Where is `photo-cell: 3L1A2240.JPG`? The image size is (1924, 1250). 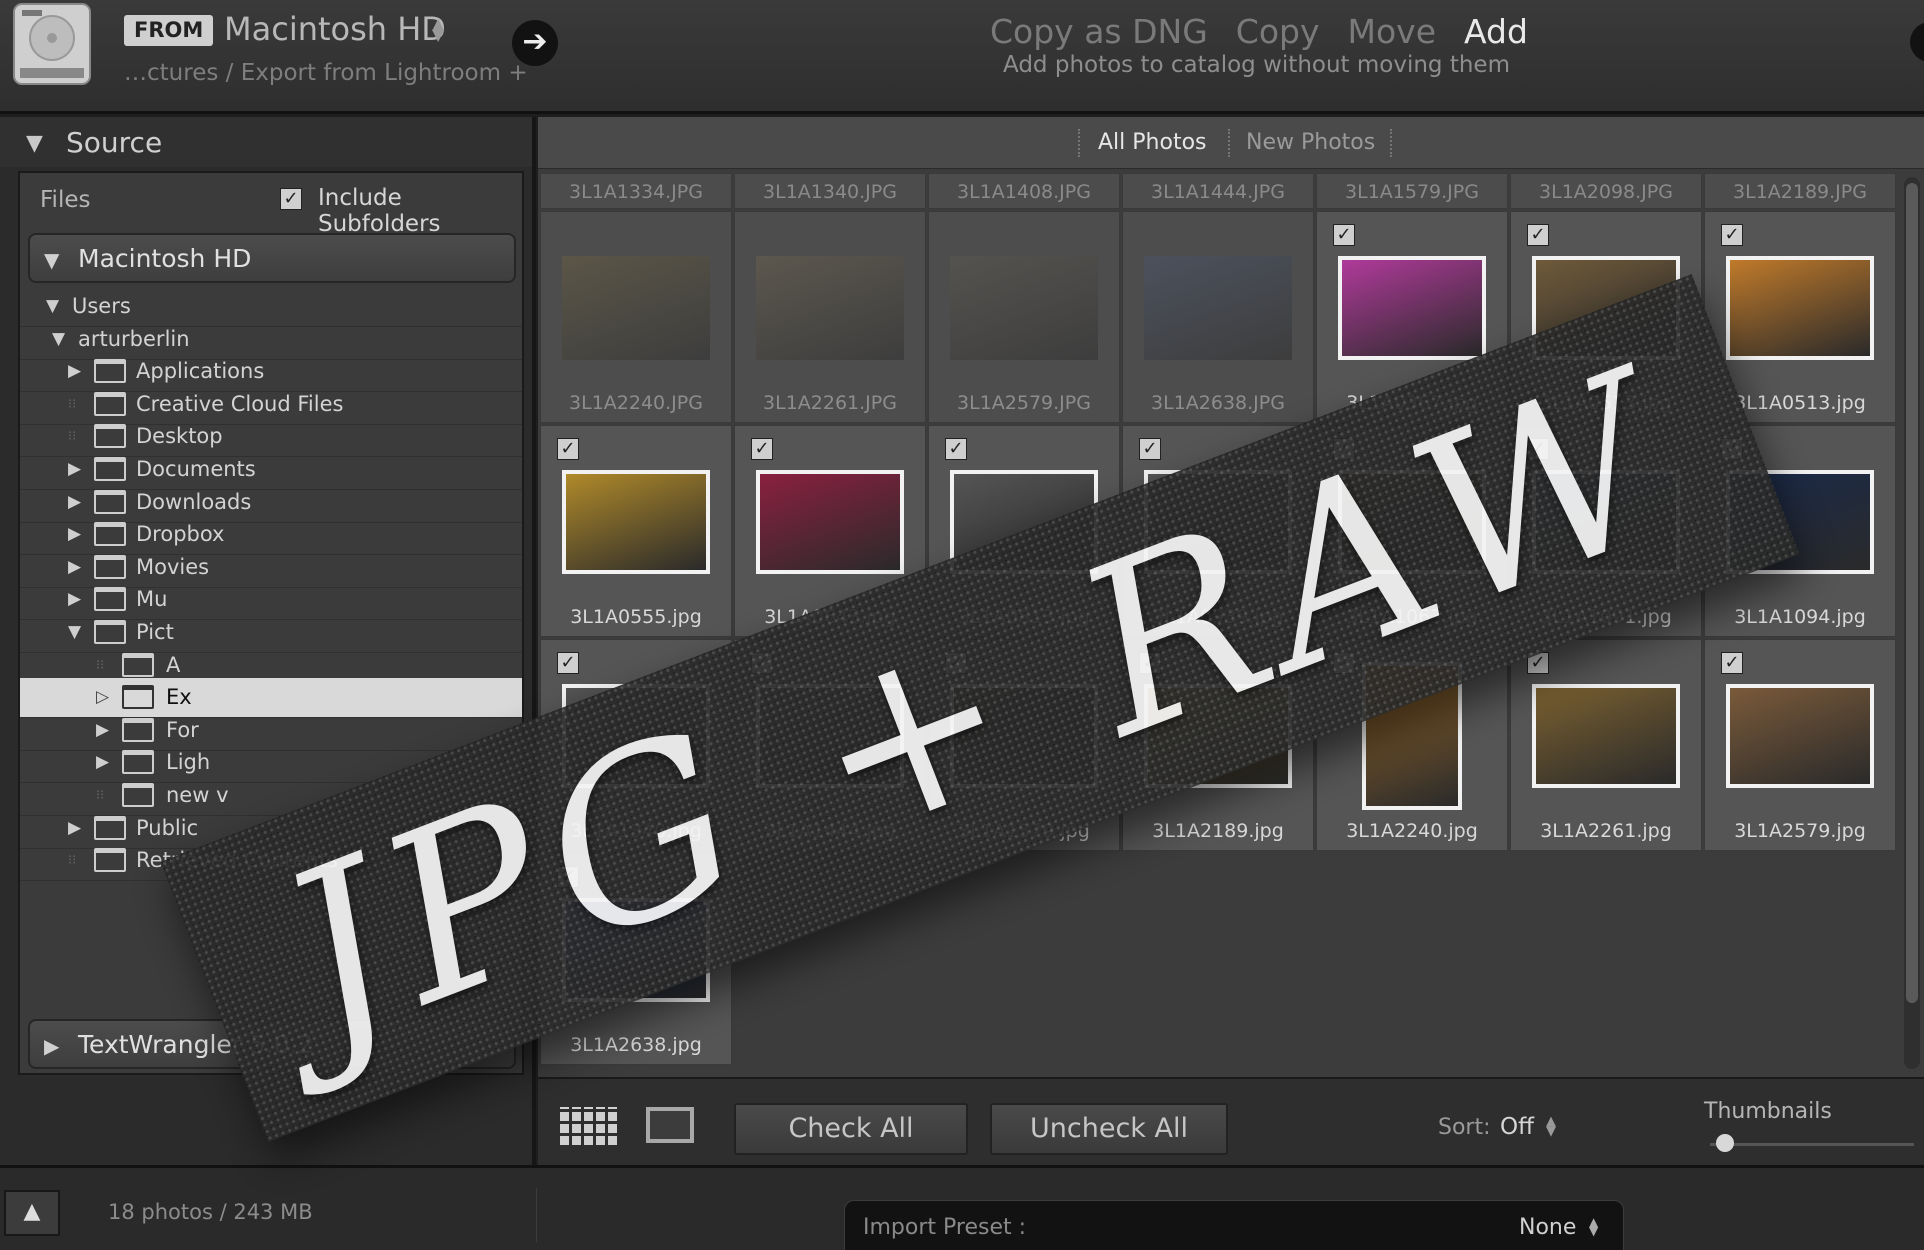 photo-cell: 3L1A2240.JPG is located at coordinates (636, 317).